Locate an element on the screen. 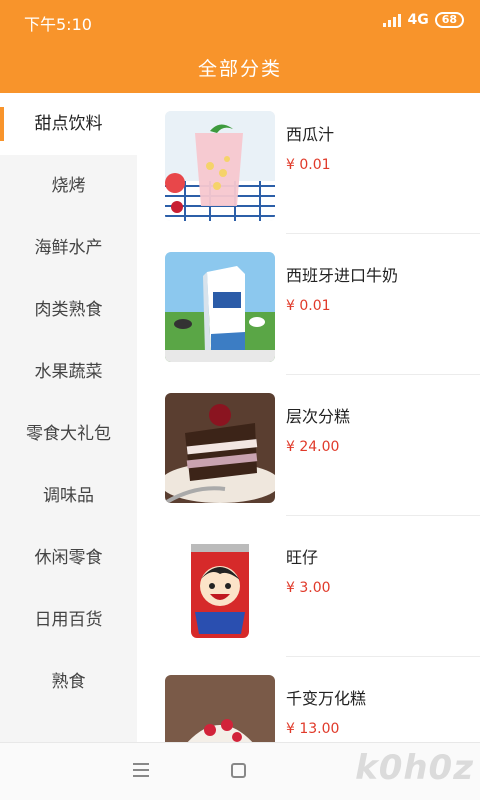  product-name: 千变万化糕 is located at coordinates (326, 698).